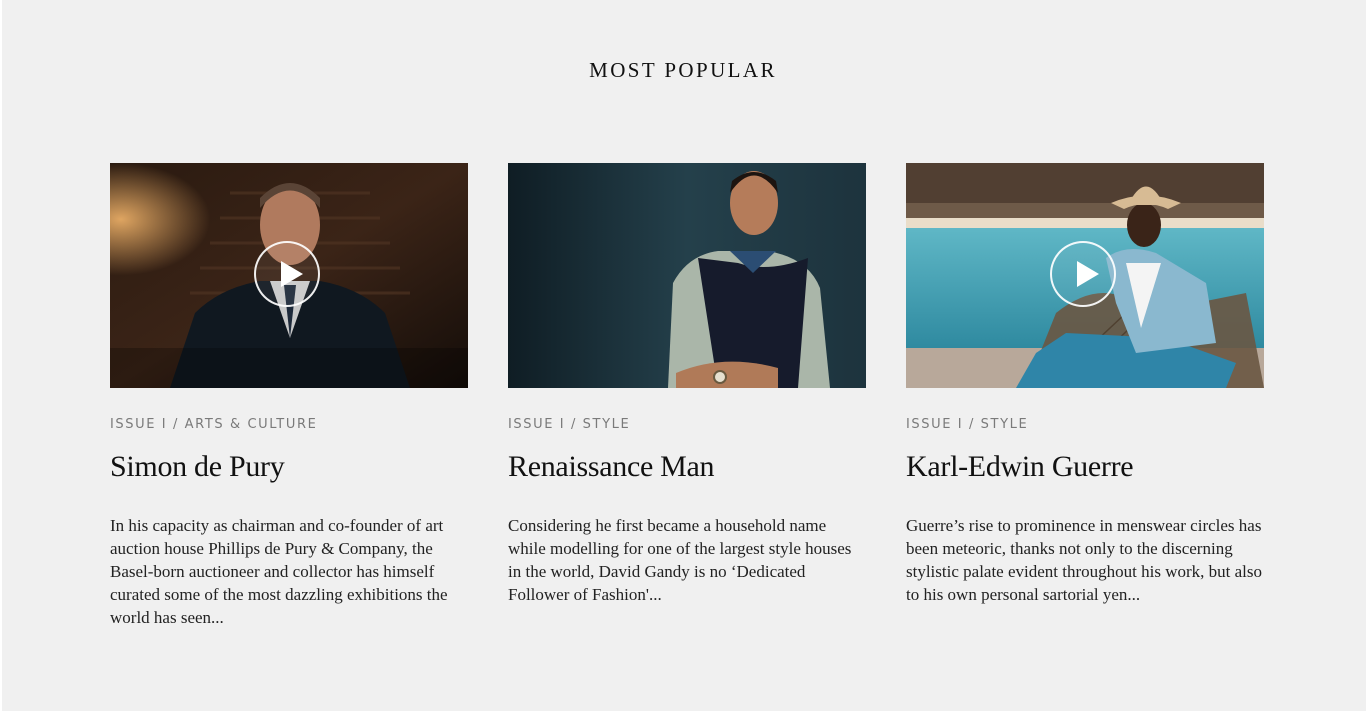  I want to click on article-title: Simon de Pury, so click(289, 467).